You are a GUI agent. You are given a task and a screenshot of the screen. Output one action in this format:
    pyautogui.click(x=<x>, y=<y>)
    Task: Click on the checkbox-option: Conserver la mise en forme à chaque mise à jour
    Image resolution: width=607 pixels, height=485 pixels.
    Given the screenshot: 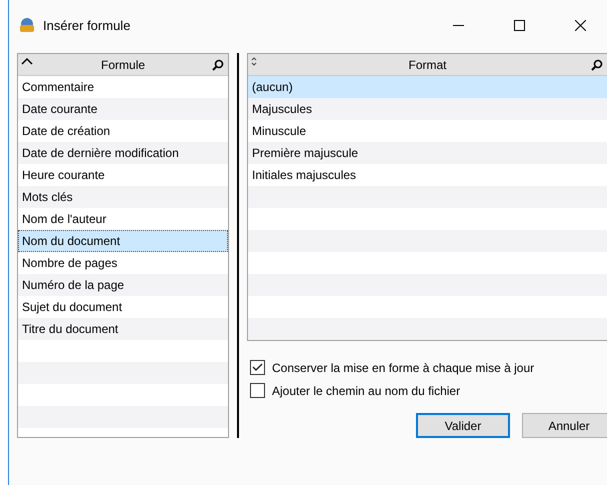 What is the action you would take?
    pyautogui.click(x=428, y=367)
    